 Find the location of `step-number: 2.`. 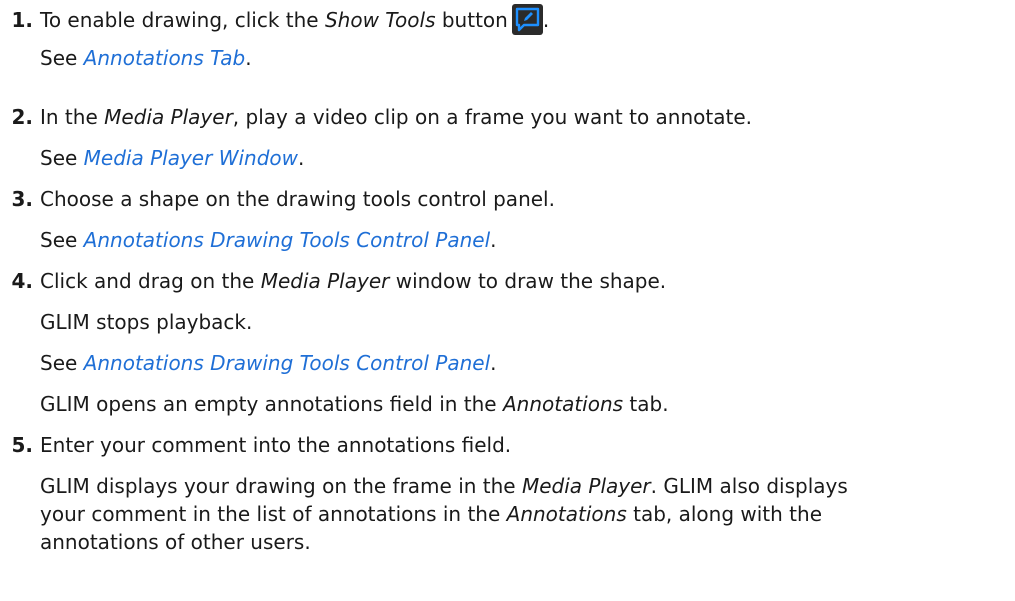

step-number: 2. is located at coordinates (22, 117).